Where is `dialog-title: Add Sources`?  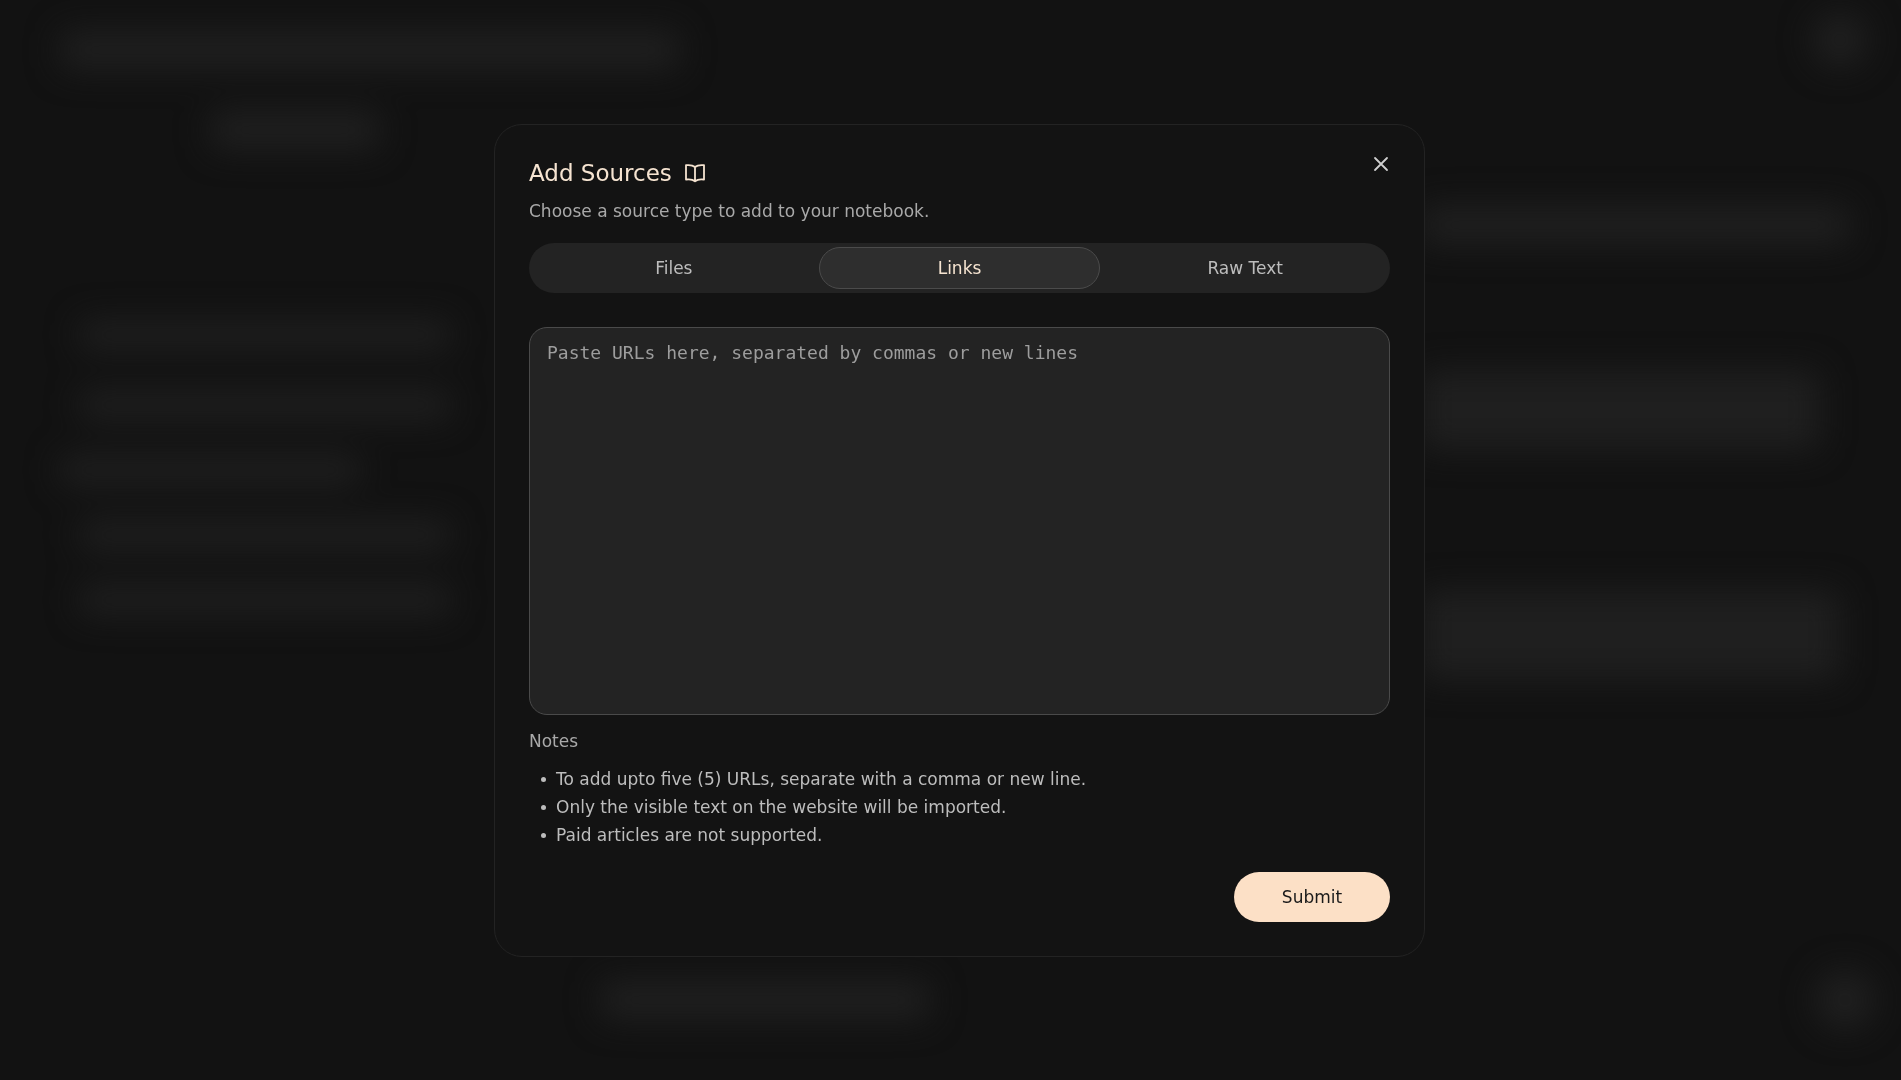
dialog-title: Add Sources is located at coordinates (600, 173).